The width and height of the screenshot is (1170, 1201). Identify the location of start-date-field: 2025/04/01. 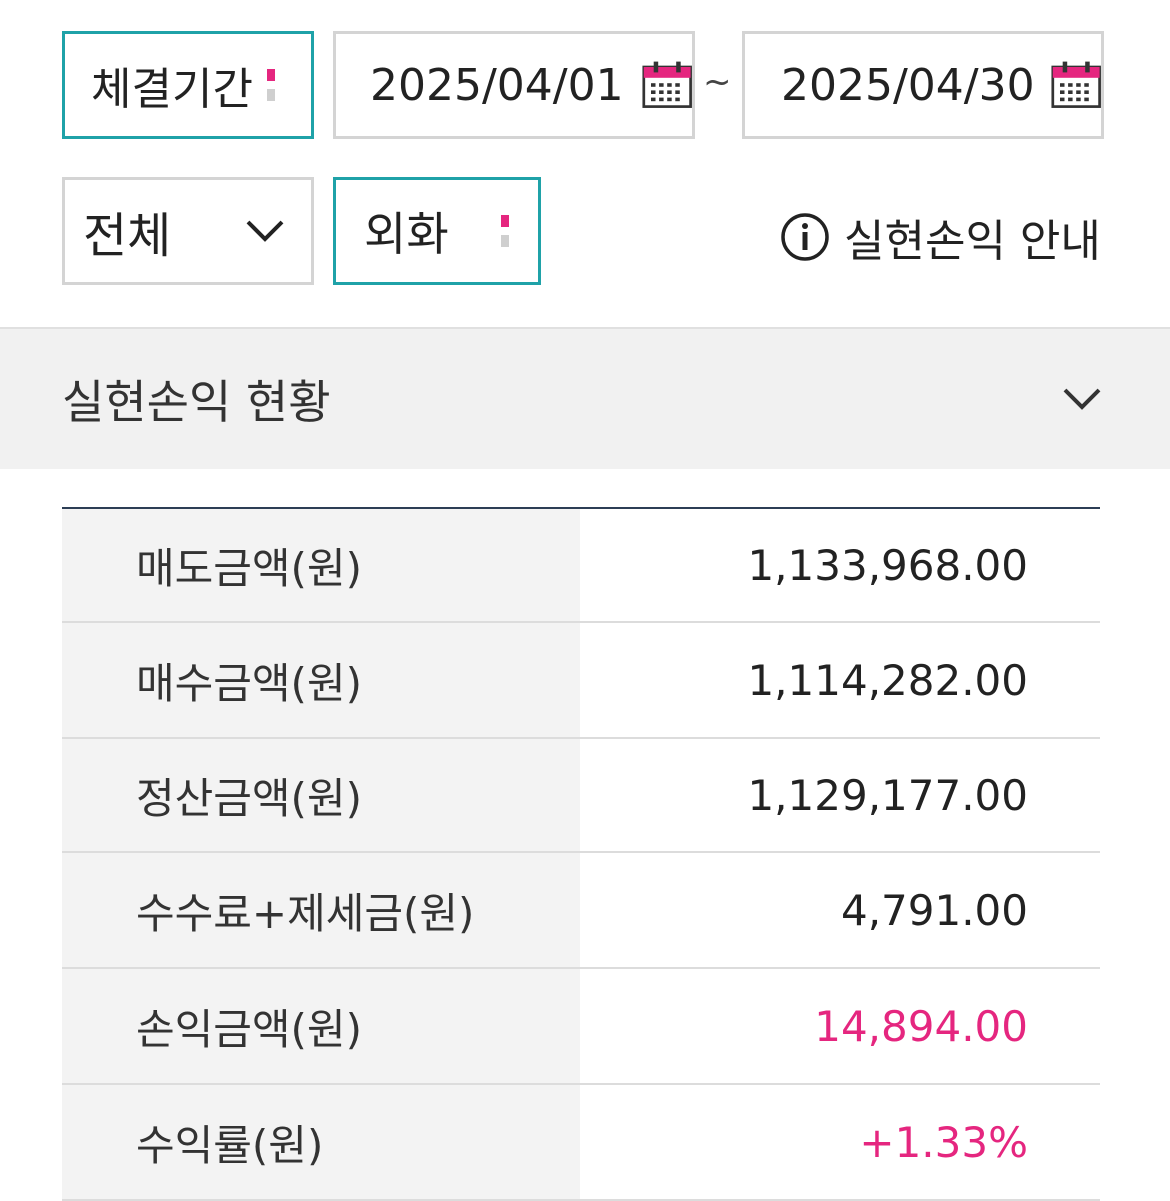
(514, 85).